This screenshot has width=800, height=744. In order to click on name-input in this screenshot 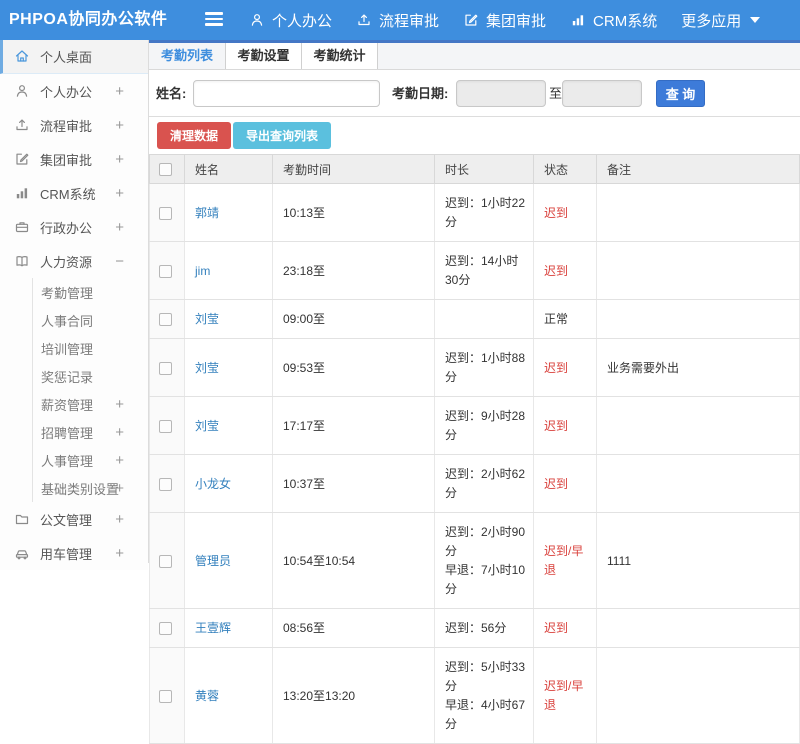, I will do `click(286, 93)`.